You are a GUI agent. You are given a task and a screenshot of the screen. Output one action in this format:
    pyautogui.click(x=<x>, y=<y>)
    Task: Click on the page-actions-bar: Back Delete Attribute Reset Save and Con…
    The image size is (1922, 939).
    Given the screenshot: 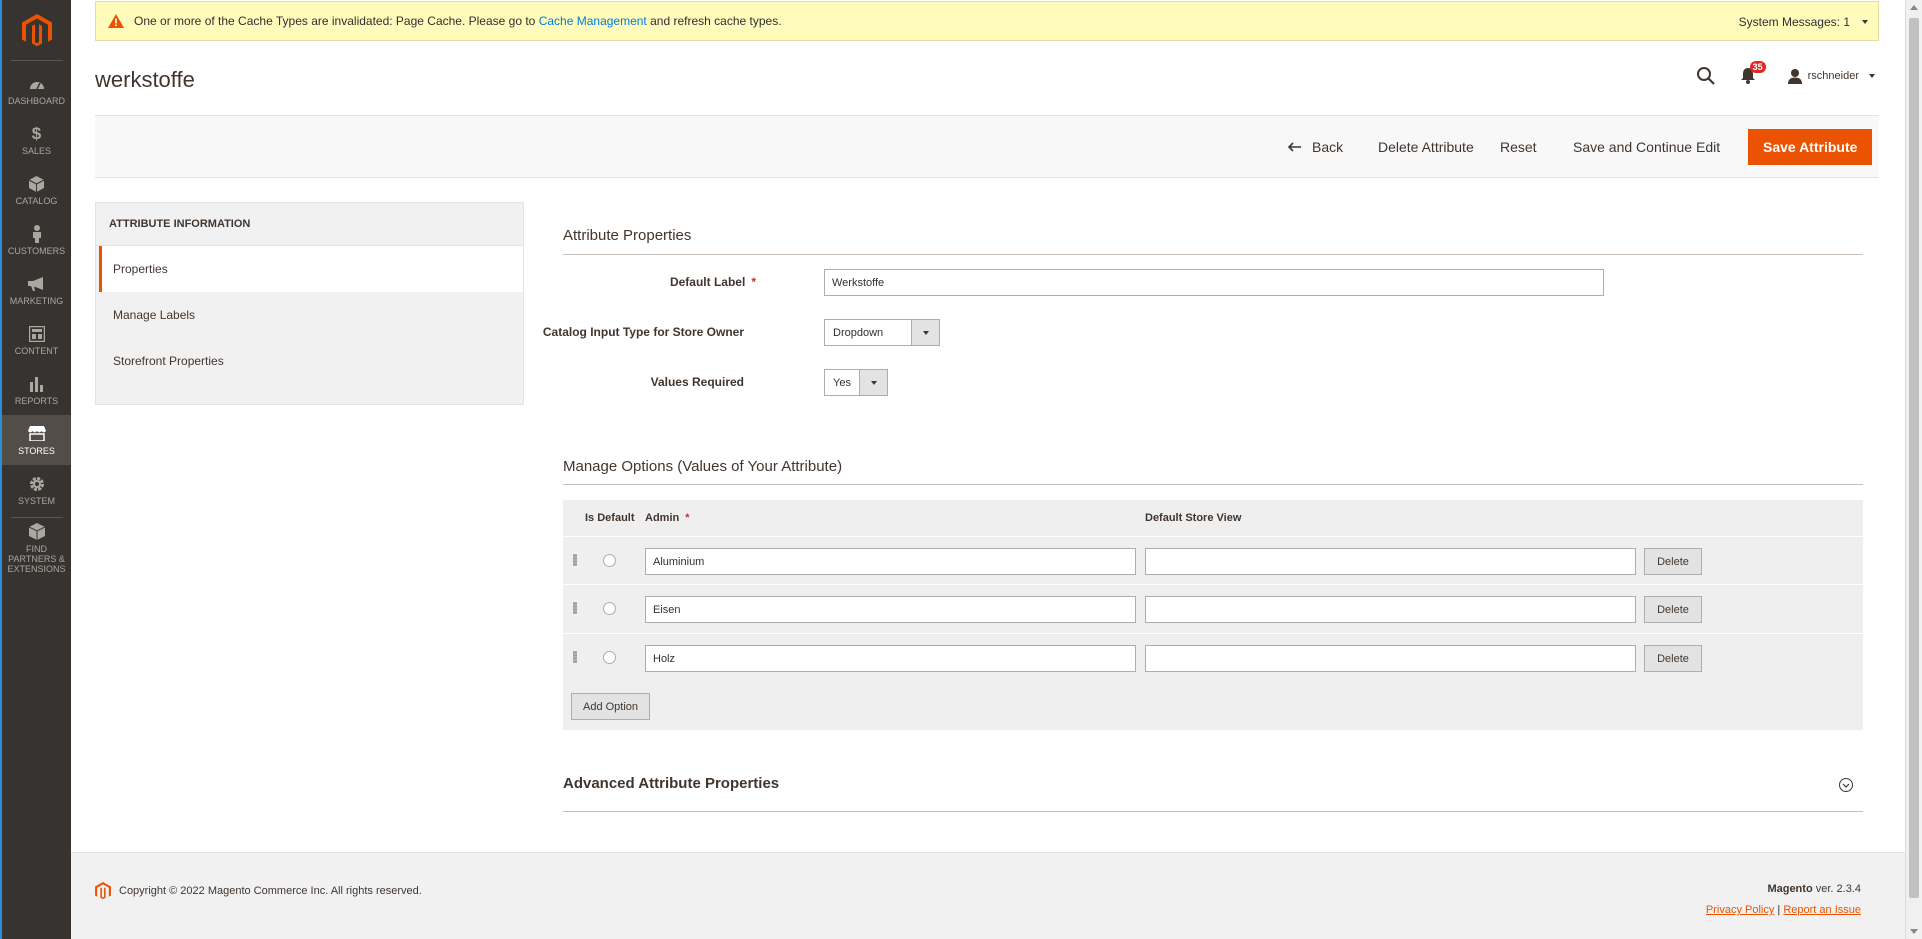 What is the action you would take?
    pyautogui.click(x=987, y=146)
    